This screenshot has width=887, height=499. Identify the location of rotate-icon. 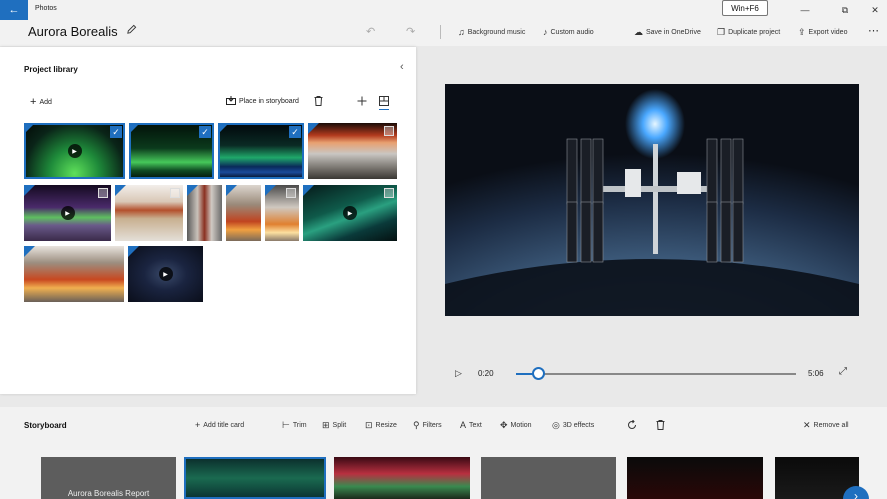
(632, 425).